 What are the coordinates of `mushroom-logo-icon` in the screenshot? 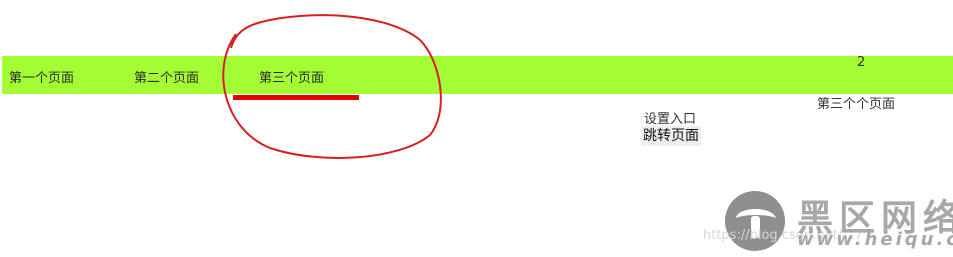 It's located at (755, 221).